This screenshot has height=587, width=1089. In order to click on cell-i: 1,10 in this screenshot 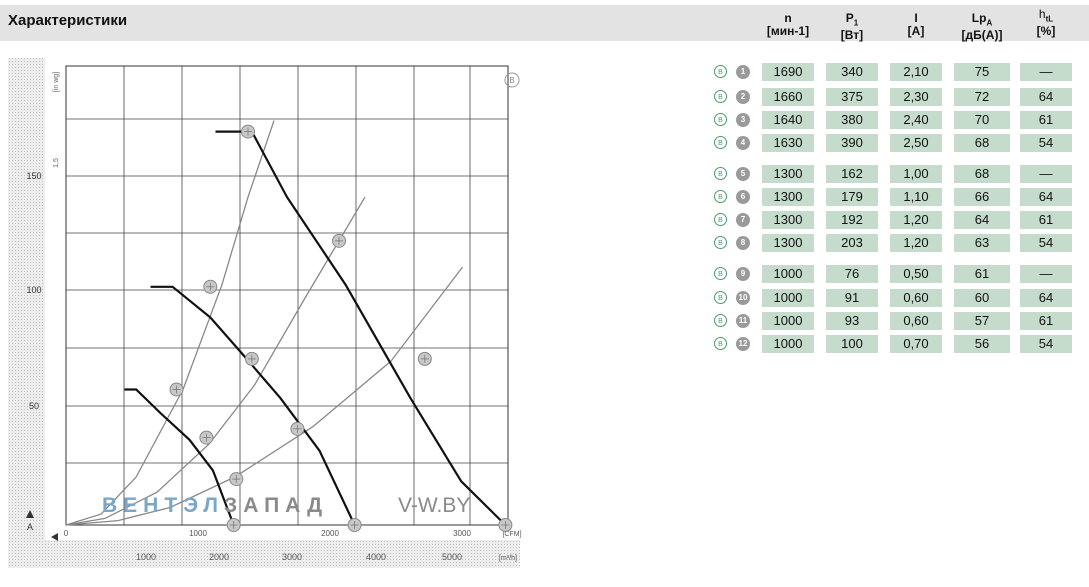, I will do `click(916, 197)`.